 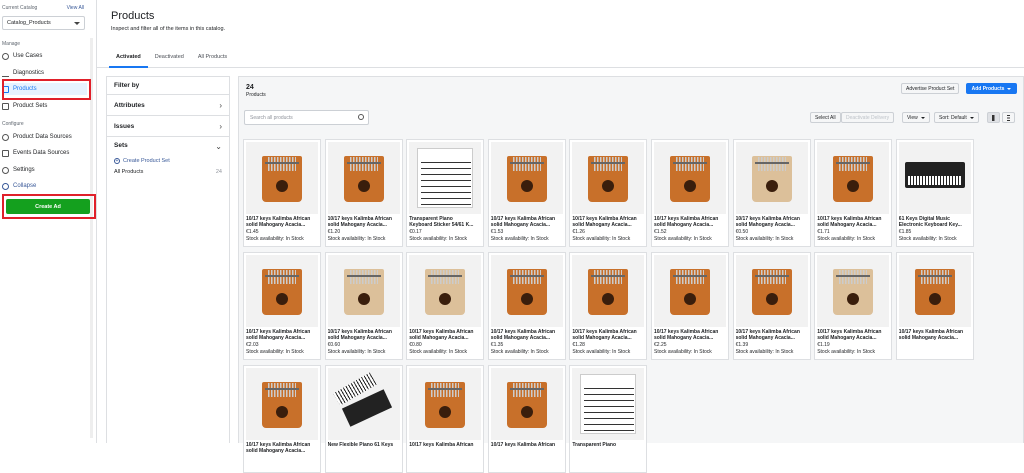 I want to click on tab-deactivated: Deactivated, so click(x=169, y=58).